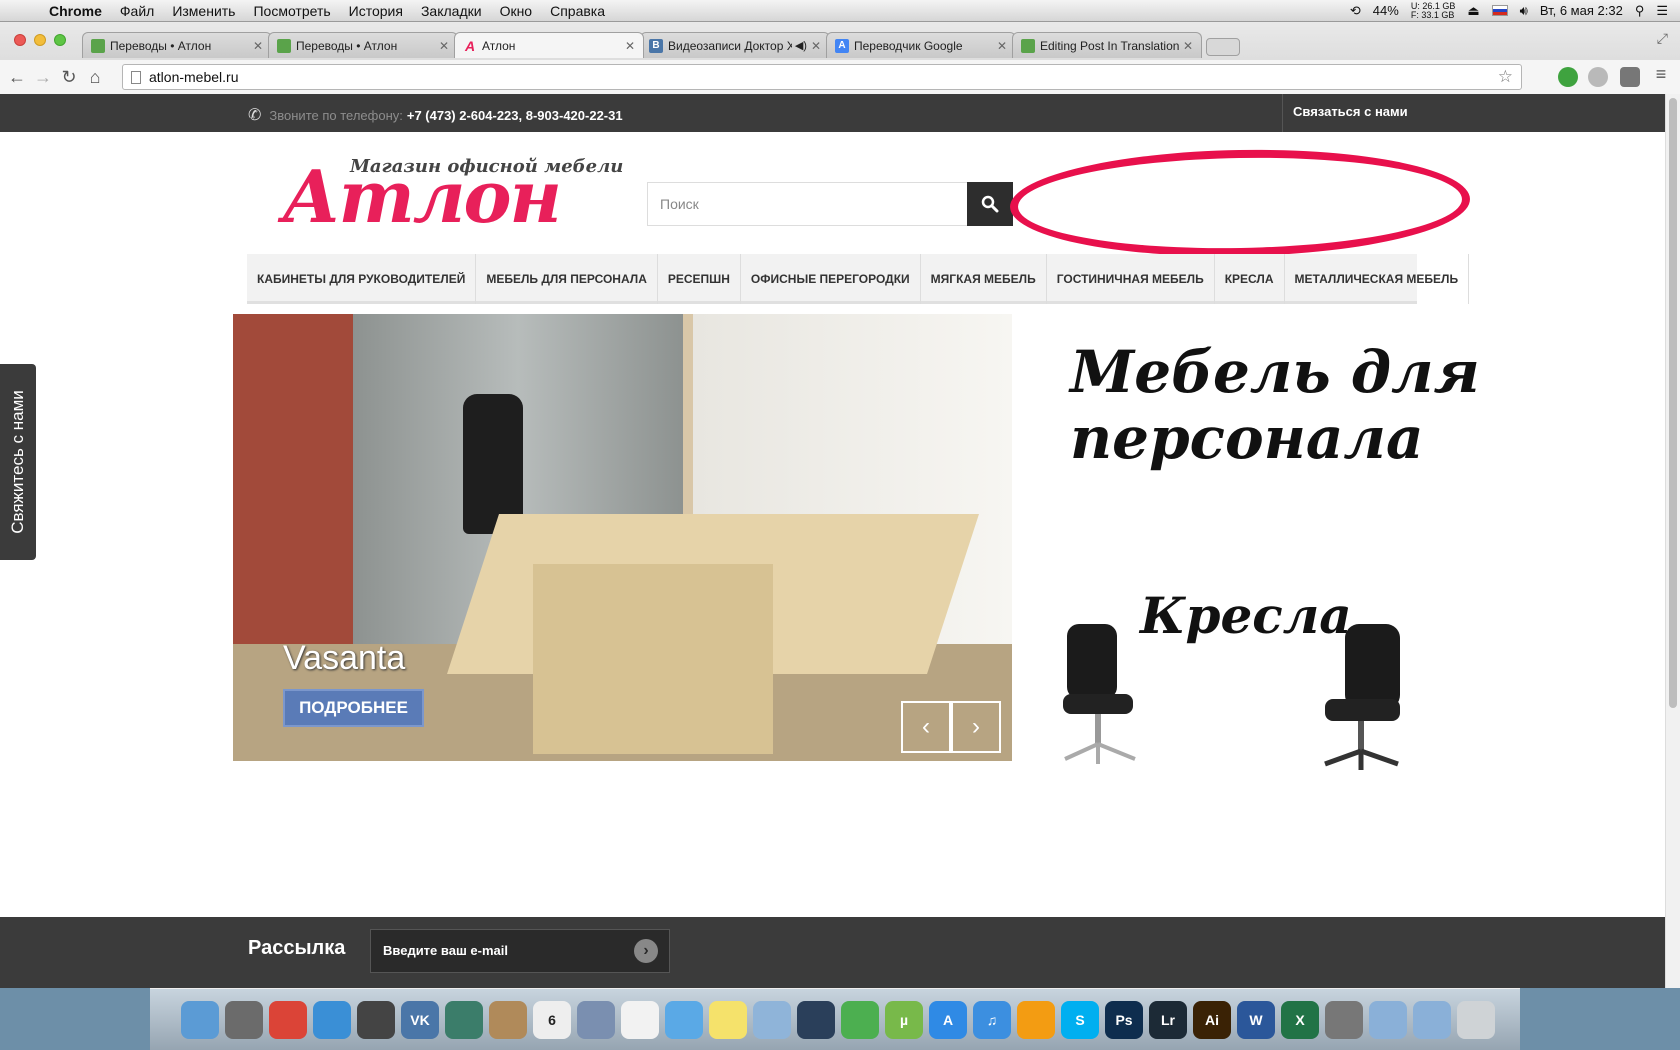 This screenshot has width=1680, height=1050. What do you see at coordinates (18, 462) in the screenshot?
I see `contact-us-side-tab: Свяжитесь с нами` at bounding box center [18, 462].